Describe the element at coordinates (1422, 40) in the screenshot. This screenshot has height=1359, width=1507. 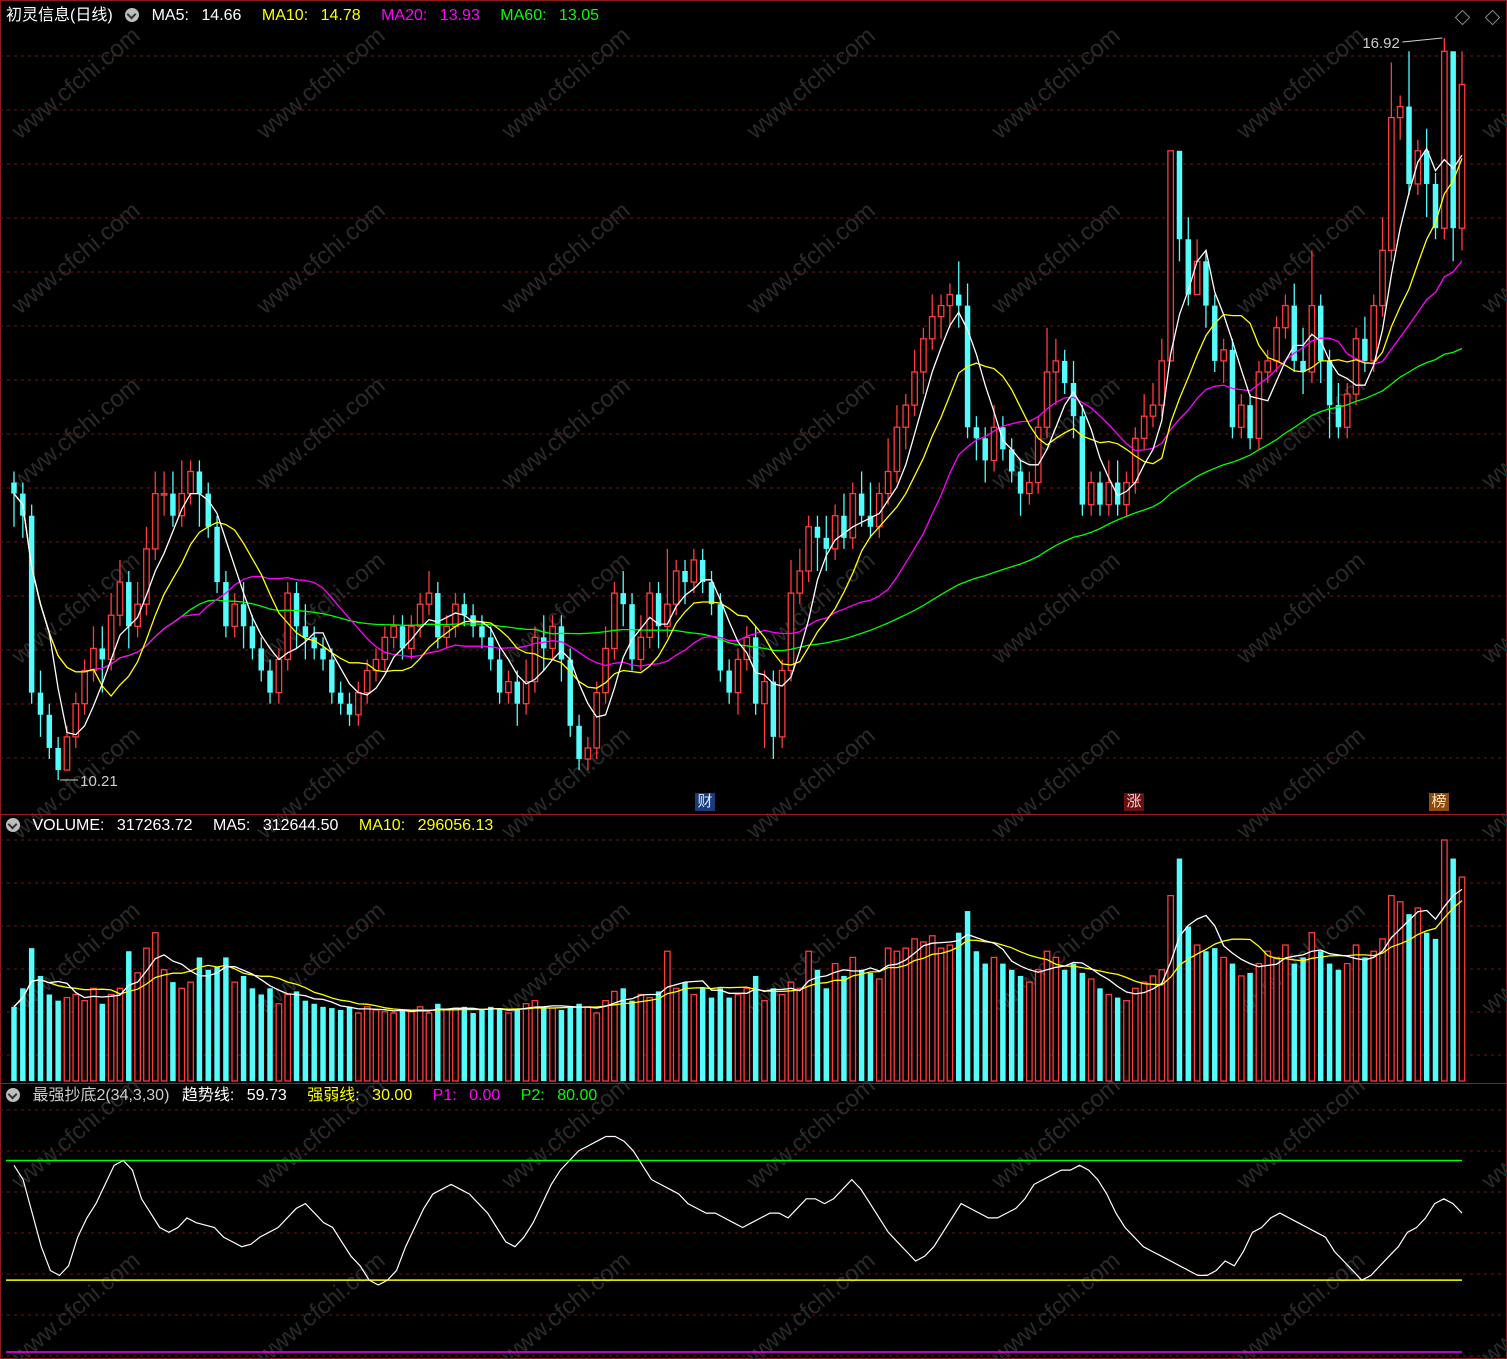
I see `high-arrow` at that location.